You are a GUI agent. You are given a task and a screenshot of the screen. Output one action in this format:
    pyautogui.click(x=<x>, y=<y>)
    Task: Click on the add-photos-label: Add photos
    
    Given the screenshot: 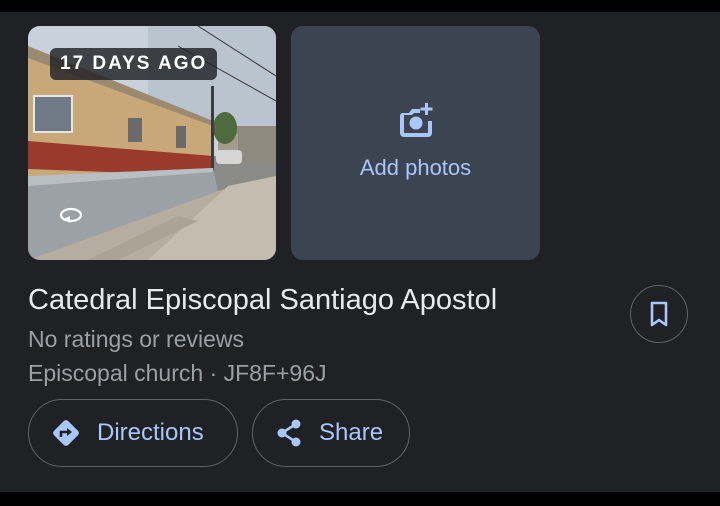 What is the action you would take?
    pyautogui.click(x=415, y=167)
    